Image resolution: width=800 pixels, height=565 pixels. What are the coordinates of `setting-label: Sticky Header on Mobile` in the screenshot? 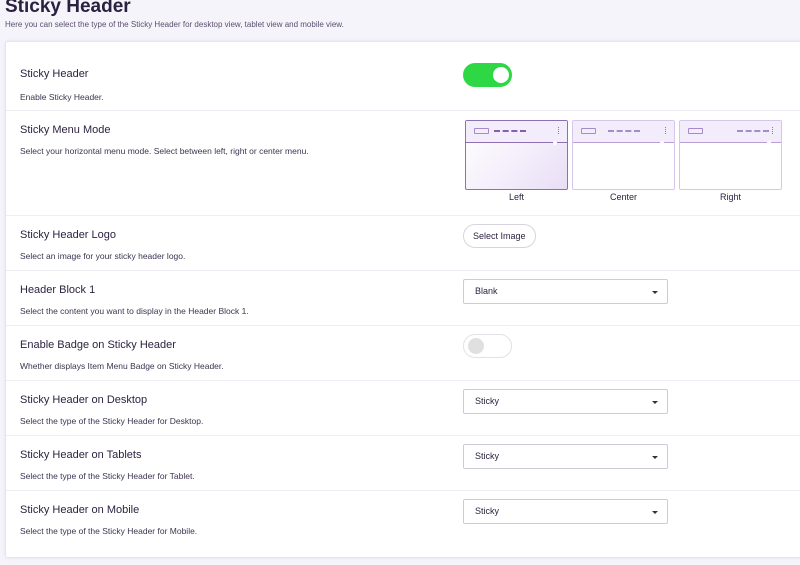 It's located at (80, 510).